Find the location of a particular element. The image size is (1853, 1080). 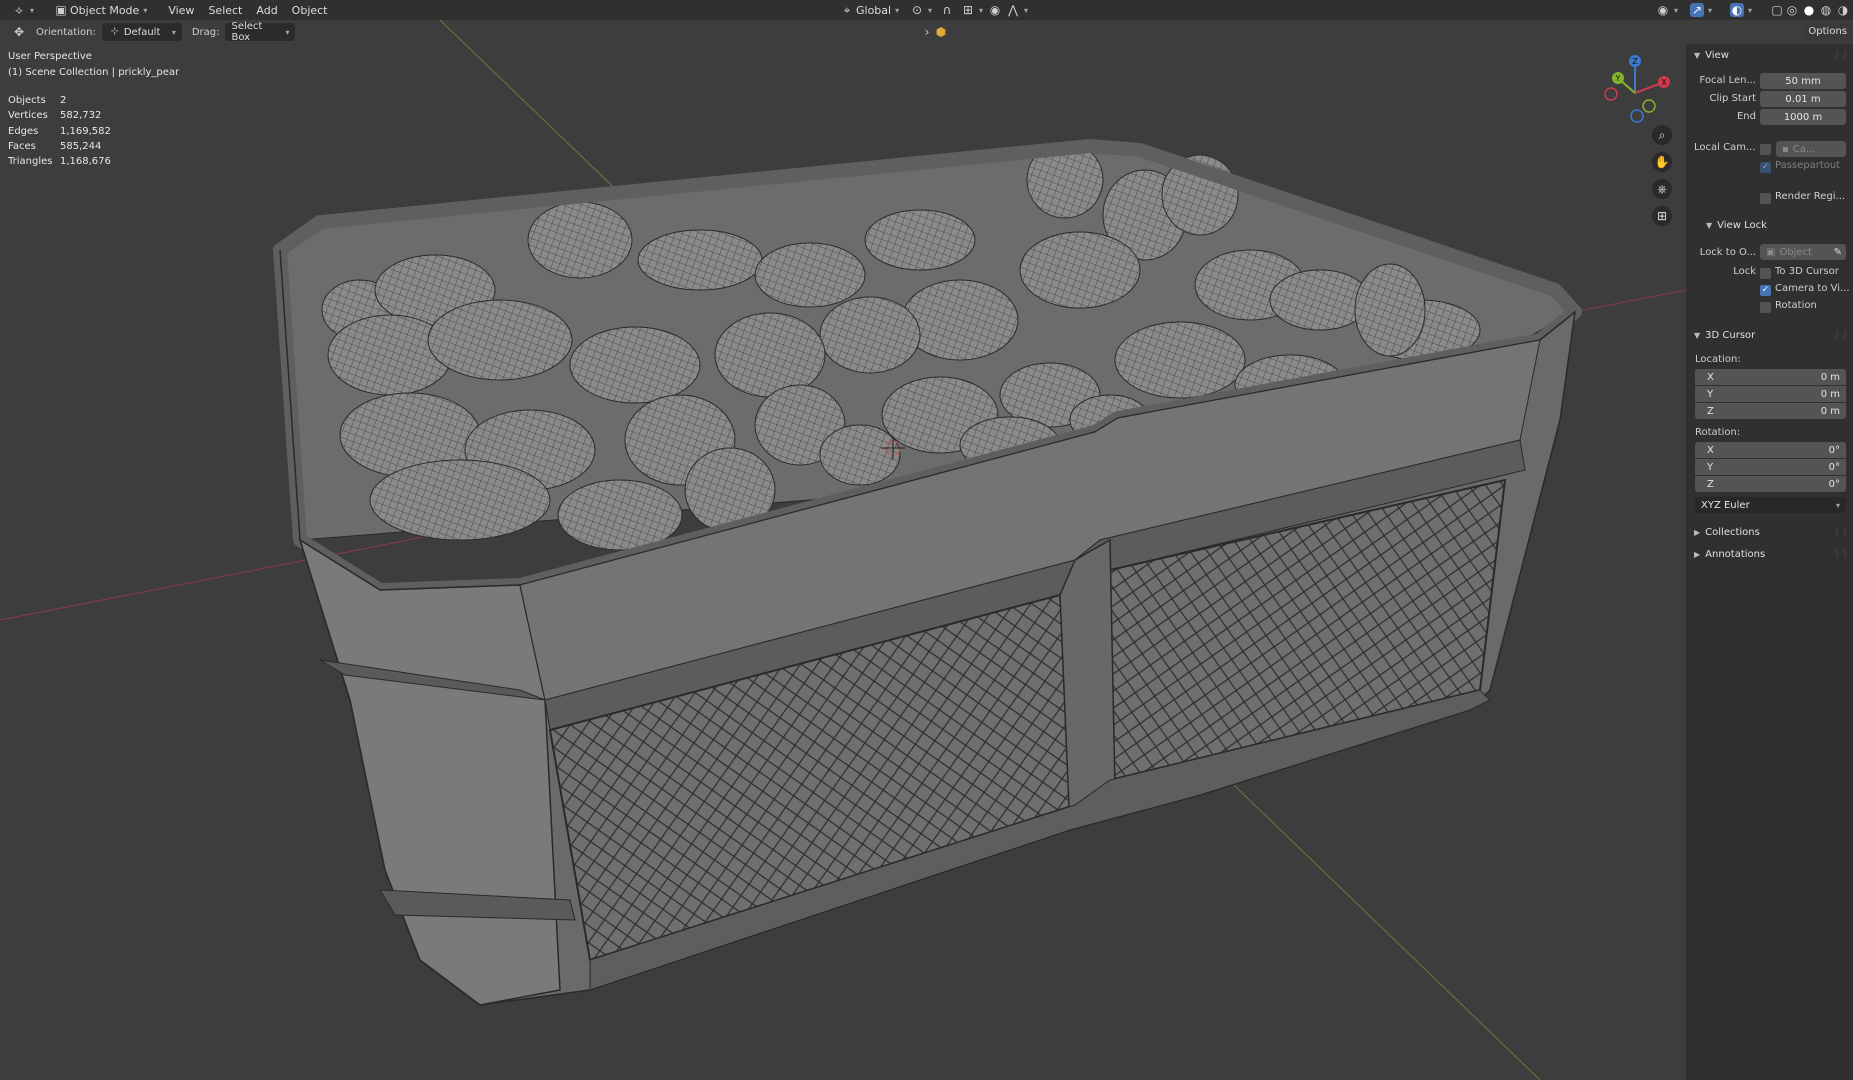

transform-tool-icon: ✥ is located at coordinates (19, 32).